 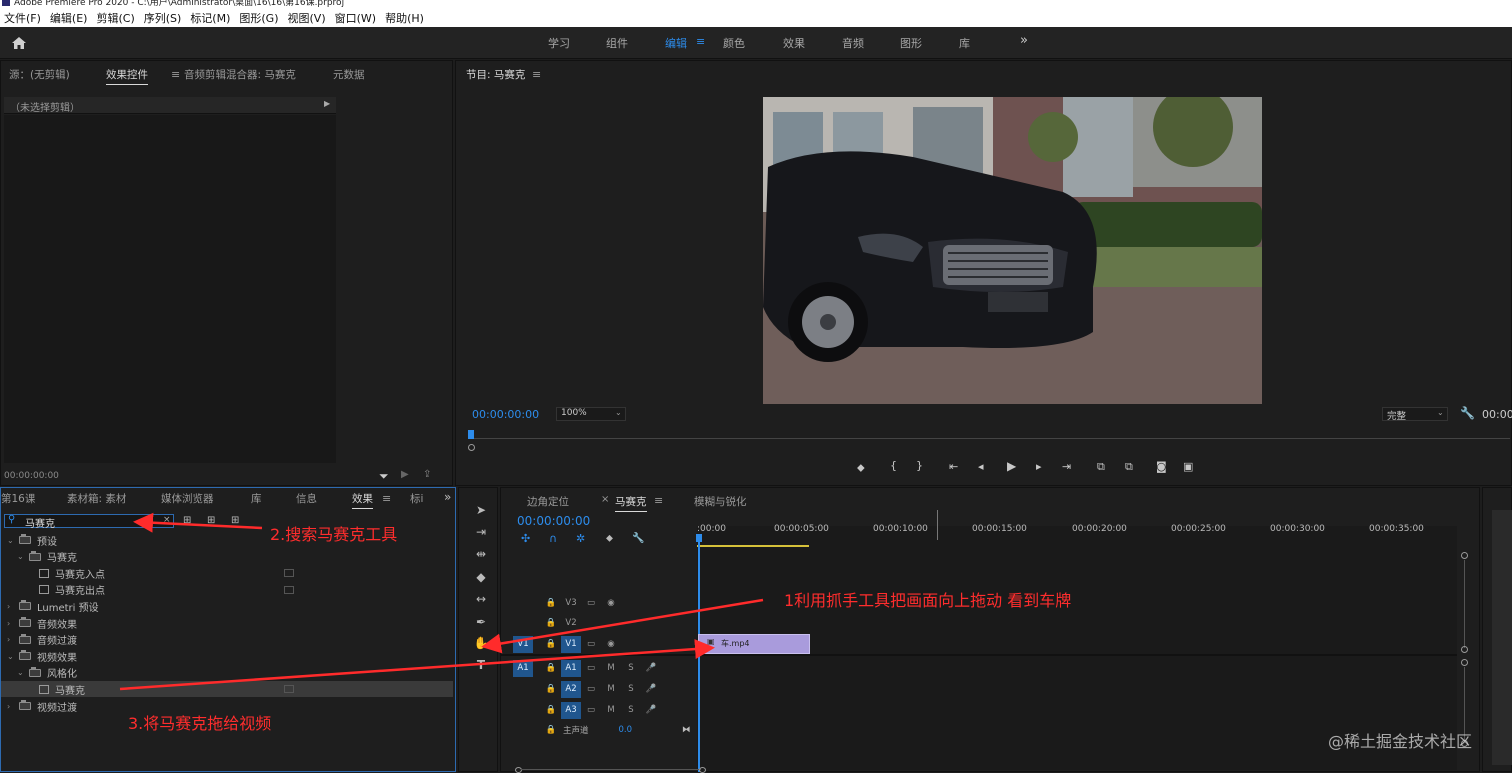 I want to click on annotation-step-1: 1利用抓手工具把画面向上拖动 看到车牌, so click(x=928, y=600).